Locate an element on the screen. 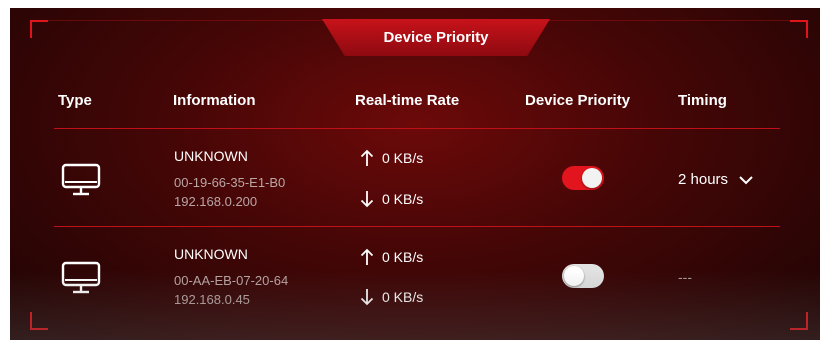 This screenshot has width=831, height=342. timing-value: --- is located at coordinates (685, 277).